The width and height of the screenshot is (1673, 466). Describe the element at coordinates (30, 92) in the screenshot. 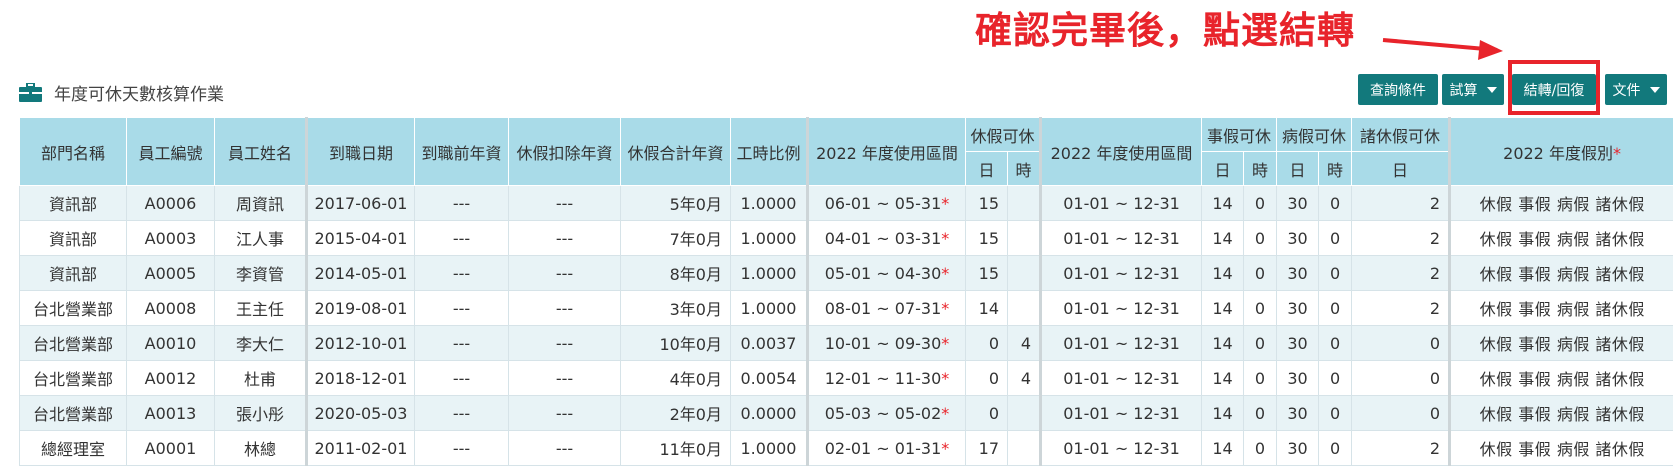

I see `briefcase-icon` at that location.